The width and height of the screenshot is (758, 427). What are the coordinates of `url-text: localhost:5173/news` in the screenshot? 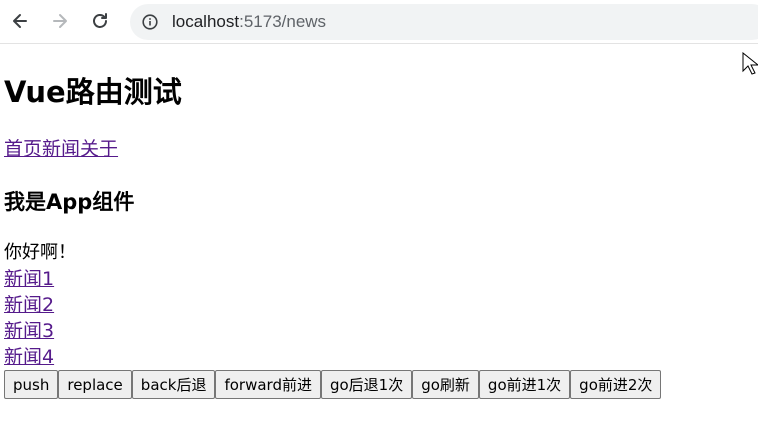 It's located at (249, 22).